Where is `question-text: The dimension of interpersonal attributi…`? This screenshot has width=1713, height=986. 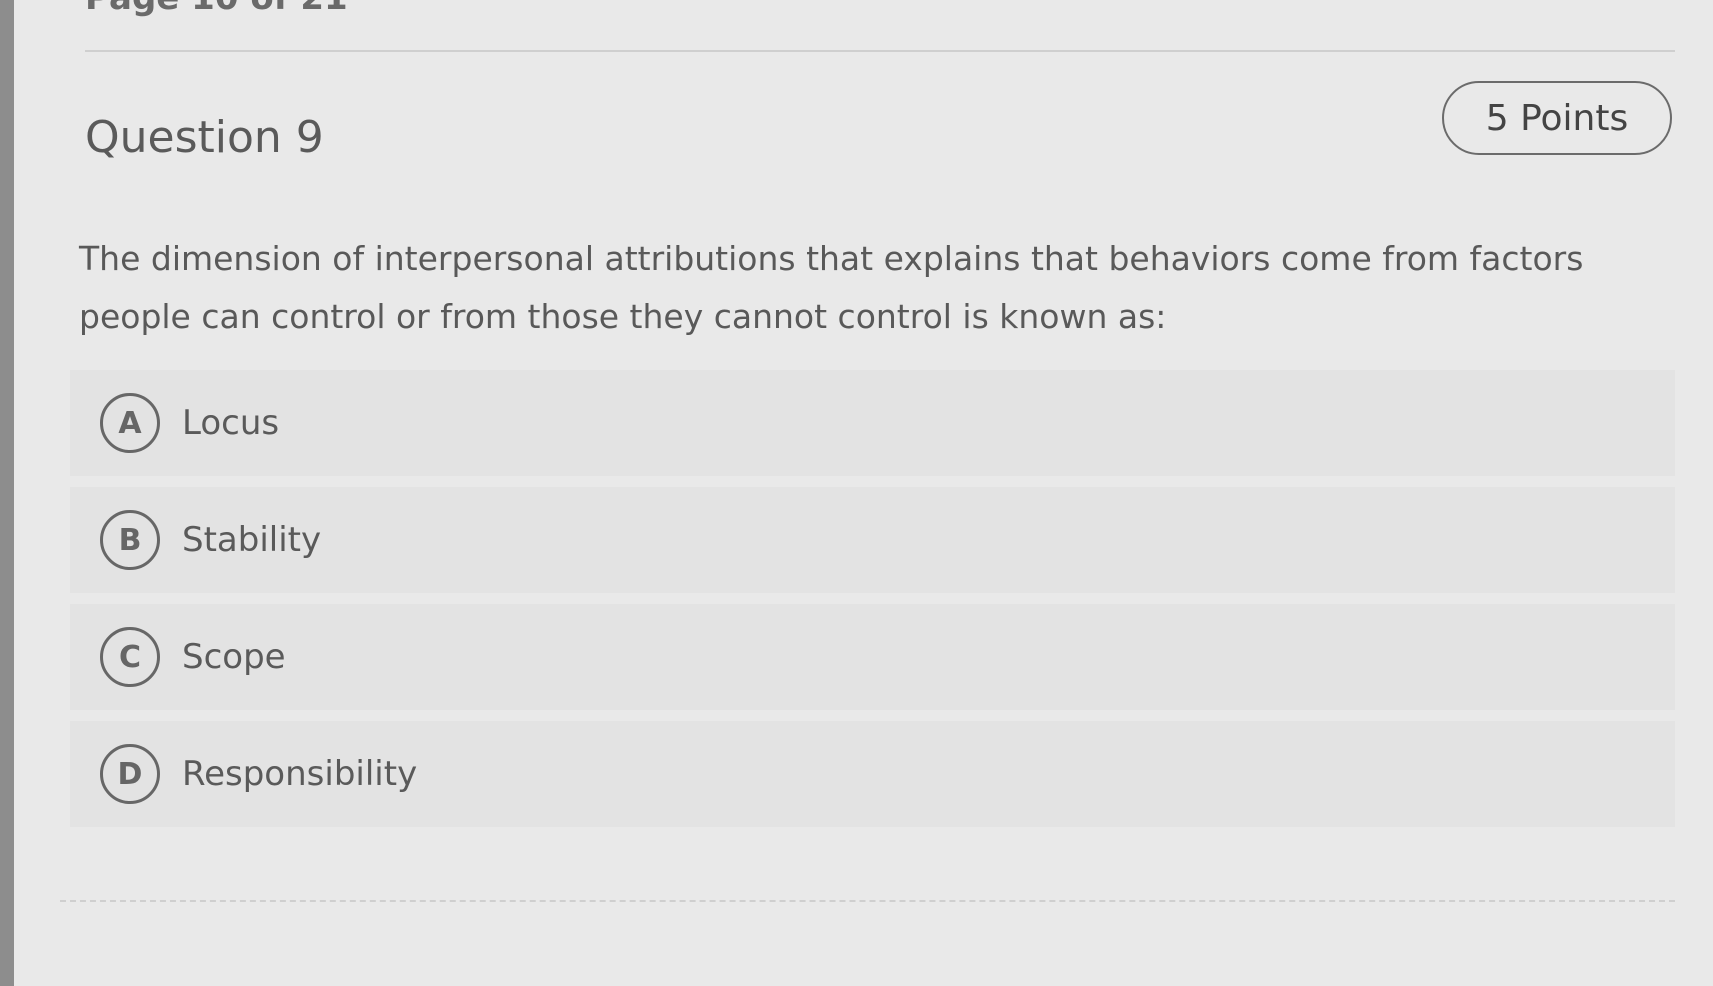 question-text: The dimension of interpersonal attributi… is located at coordinates (831, 287).